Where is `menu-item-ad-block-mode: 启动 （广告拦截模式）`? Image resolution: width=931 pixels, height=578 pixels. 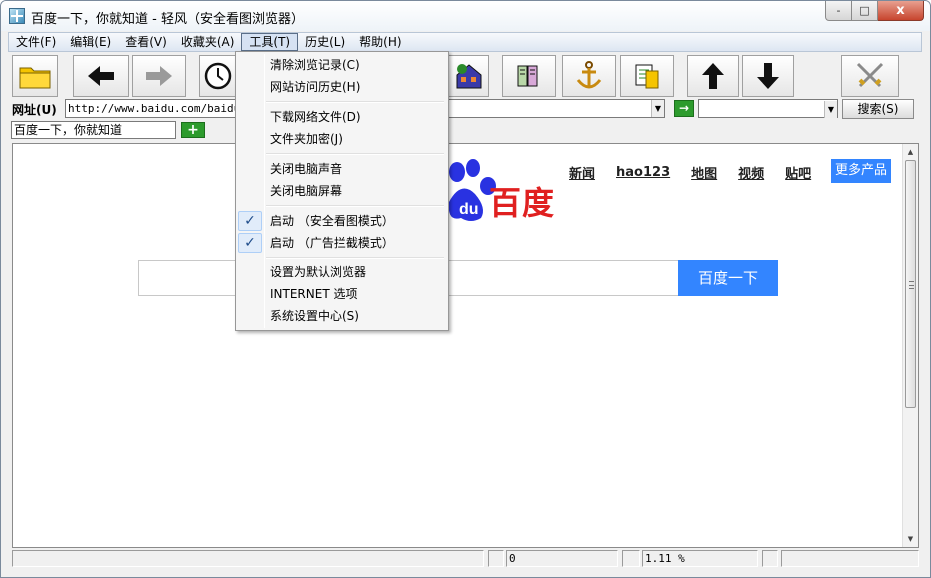
menu-item-ad-block-mode: 启动 （广告拦截模式） is located at coordinates (342, 243).